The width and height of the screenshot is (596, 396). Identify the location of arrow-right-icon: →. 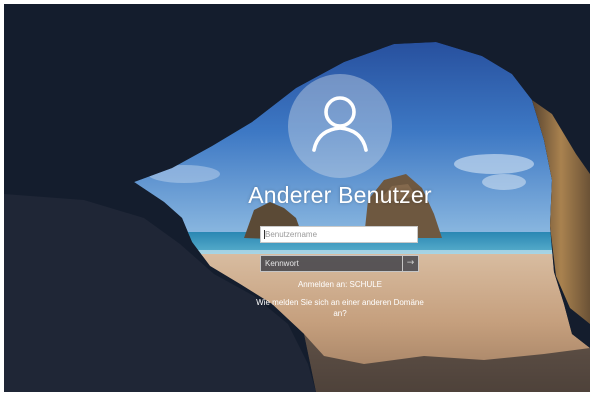
(410, 263).